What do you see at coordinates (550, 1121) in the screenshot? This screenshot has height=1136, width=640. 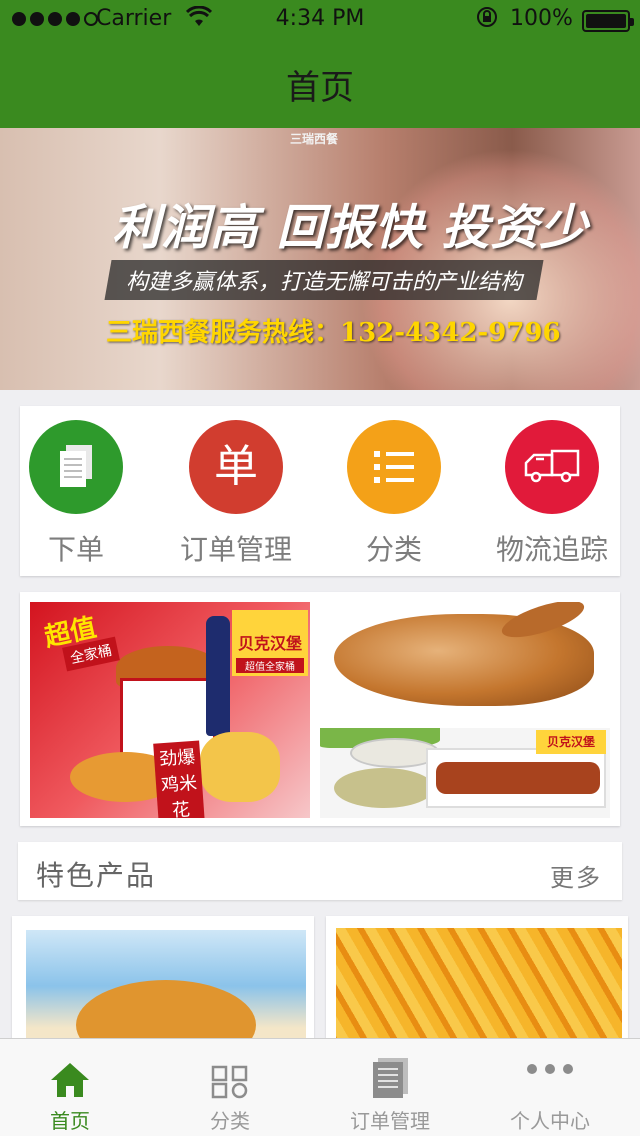 I see `tab-label: 个人中心` at bounding box center [550, 1121].